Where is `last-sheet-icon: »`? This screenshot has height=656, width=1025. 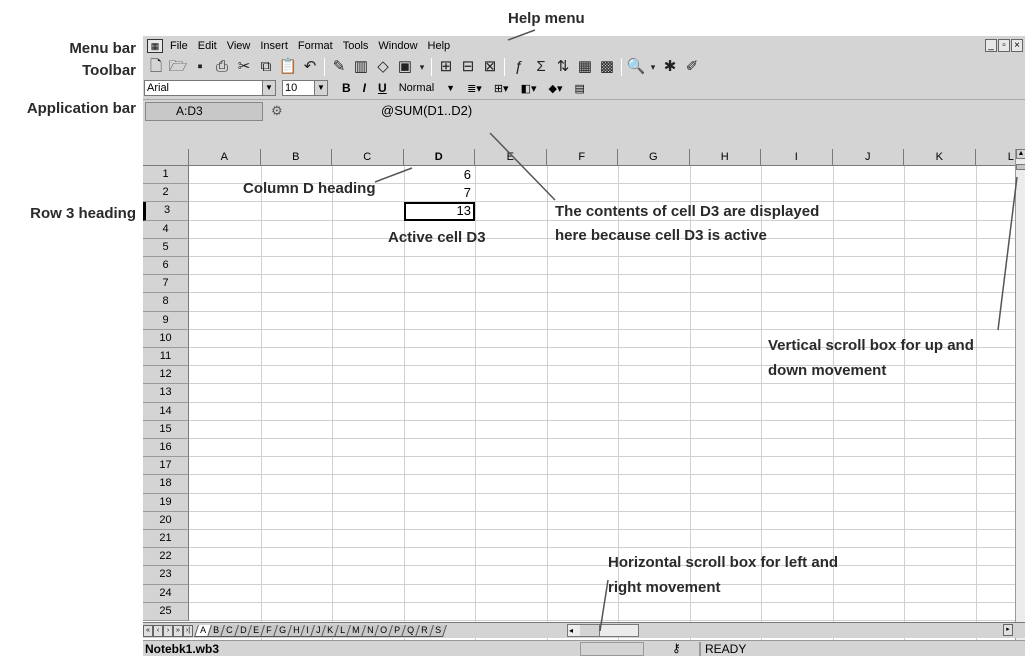
last-sheet-icon: » is located at coordinates (178, 630).